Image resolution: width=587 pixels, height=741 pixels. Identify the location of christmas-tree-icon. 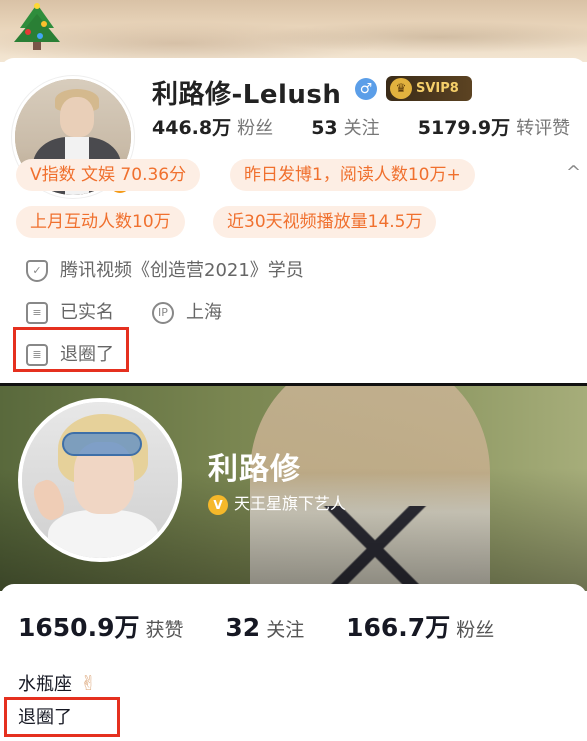
(37, 26).